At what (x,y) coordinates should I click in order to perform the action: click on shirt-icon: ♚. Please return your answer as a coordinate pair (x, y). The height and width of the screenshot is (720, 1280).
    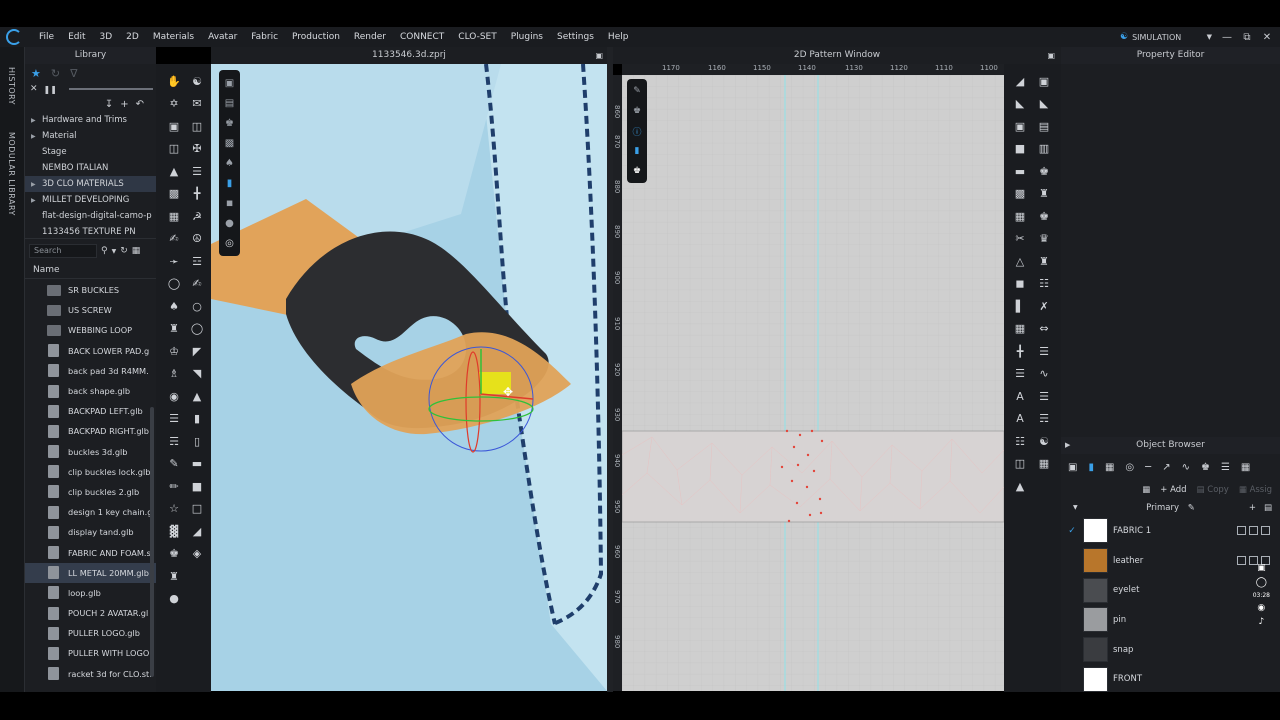
    Looking at the image, I should click on (174, 554).